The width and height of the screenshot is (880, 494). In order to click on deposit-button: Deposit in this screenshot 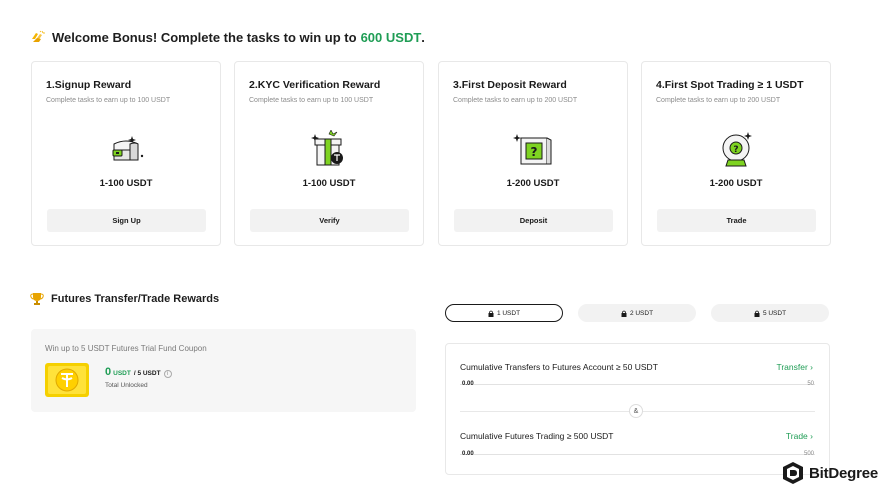, I will do `click(533, 220)`.